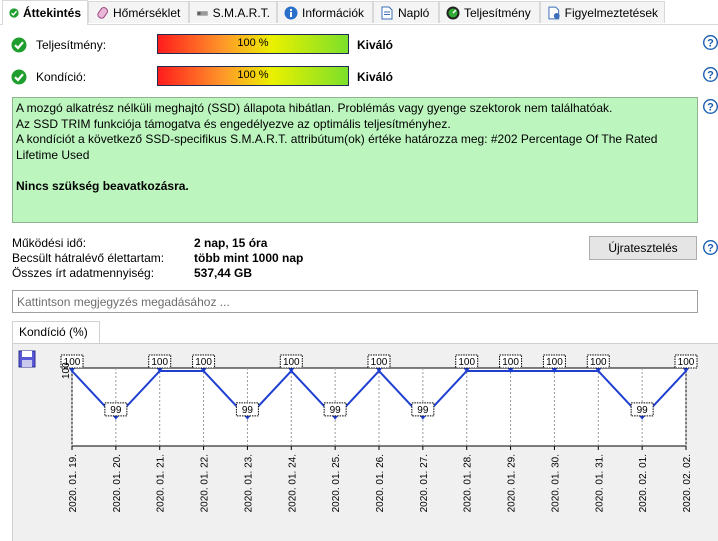  I want to click on tab-label: Napló, so click(414, 12).